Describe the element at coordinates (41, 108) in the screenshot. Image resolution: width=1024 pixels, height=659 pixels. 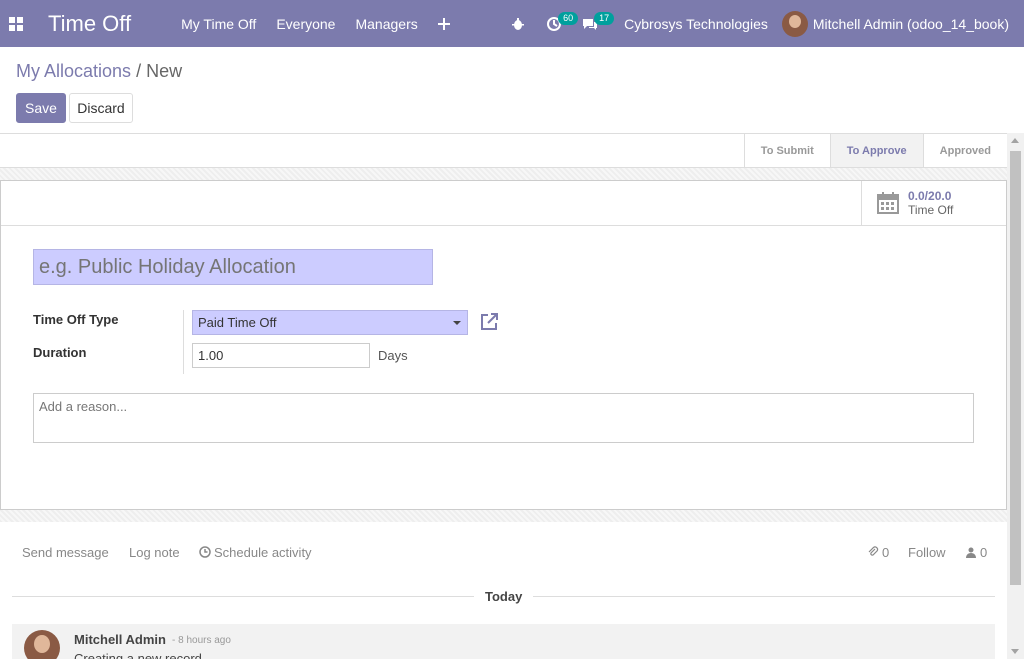
I see `save-button: Save` at that location.